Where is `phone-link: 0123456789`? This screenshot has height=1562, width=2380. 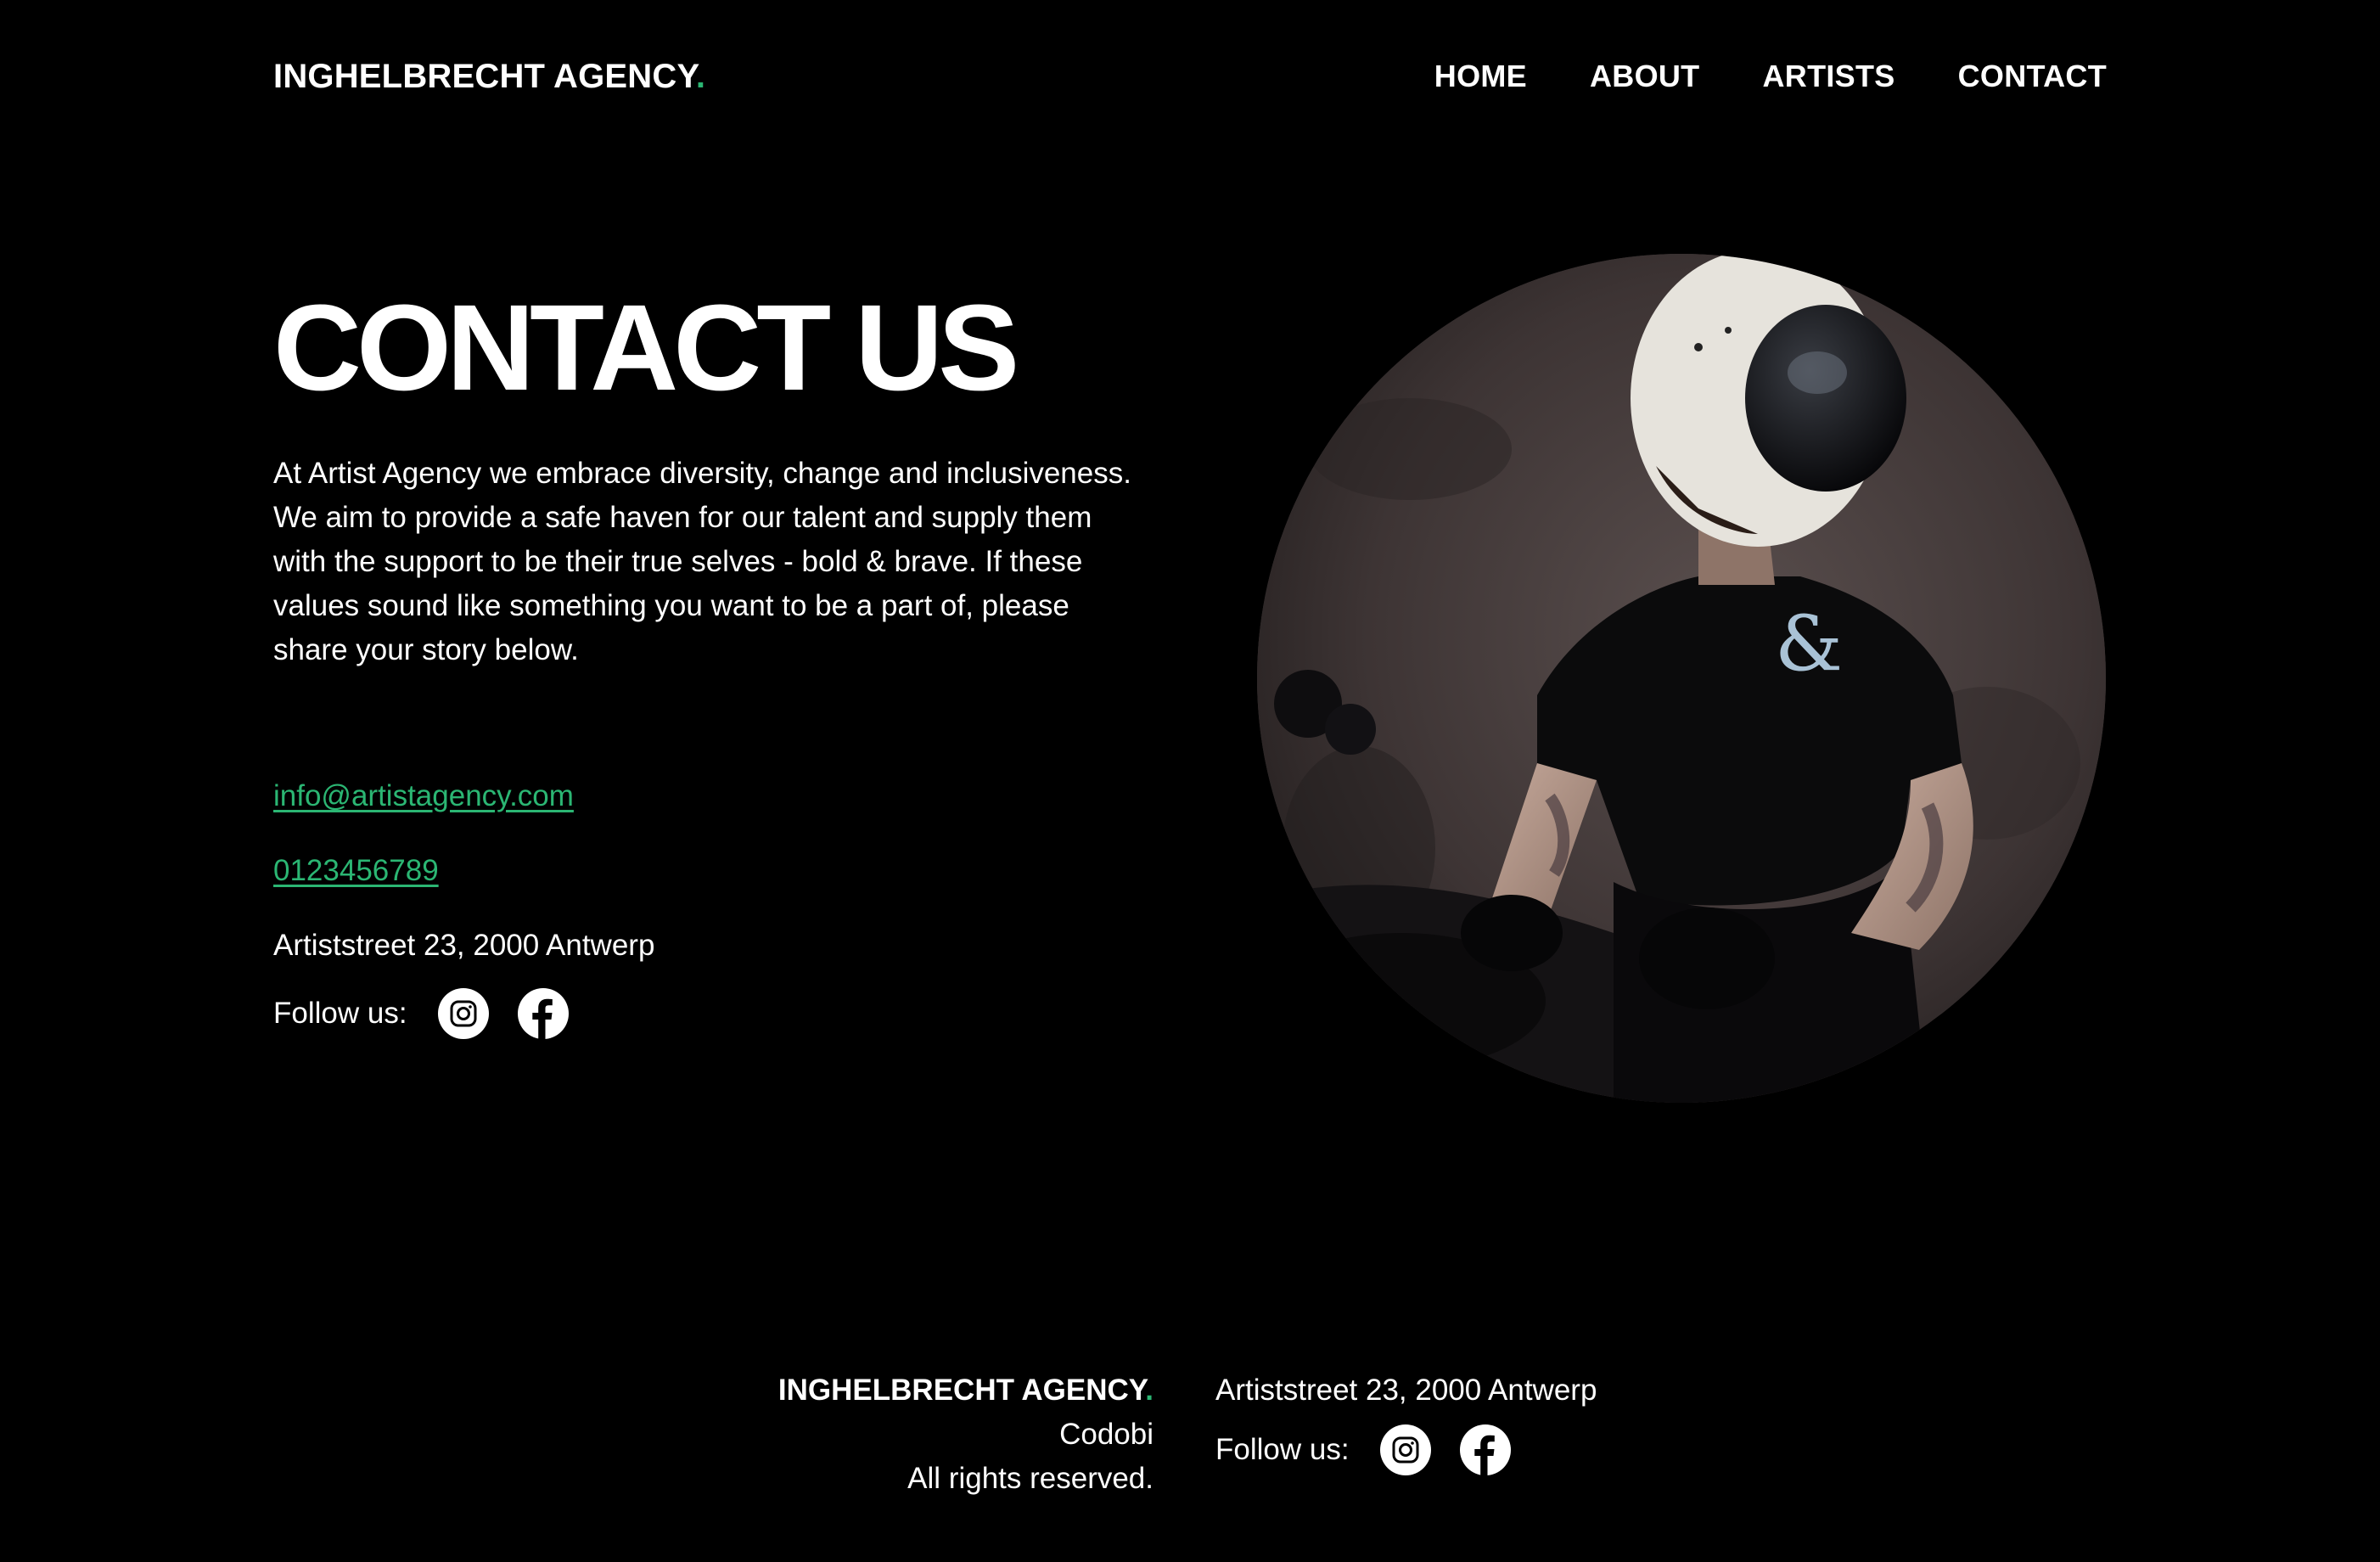
phone-link: 0123456789 is located at coordinates (655, 871).